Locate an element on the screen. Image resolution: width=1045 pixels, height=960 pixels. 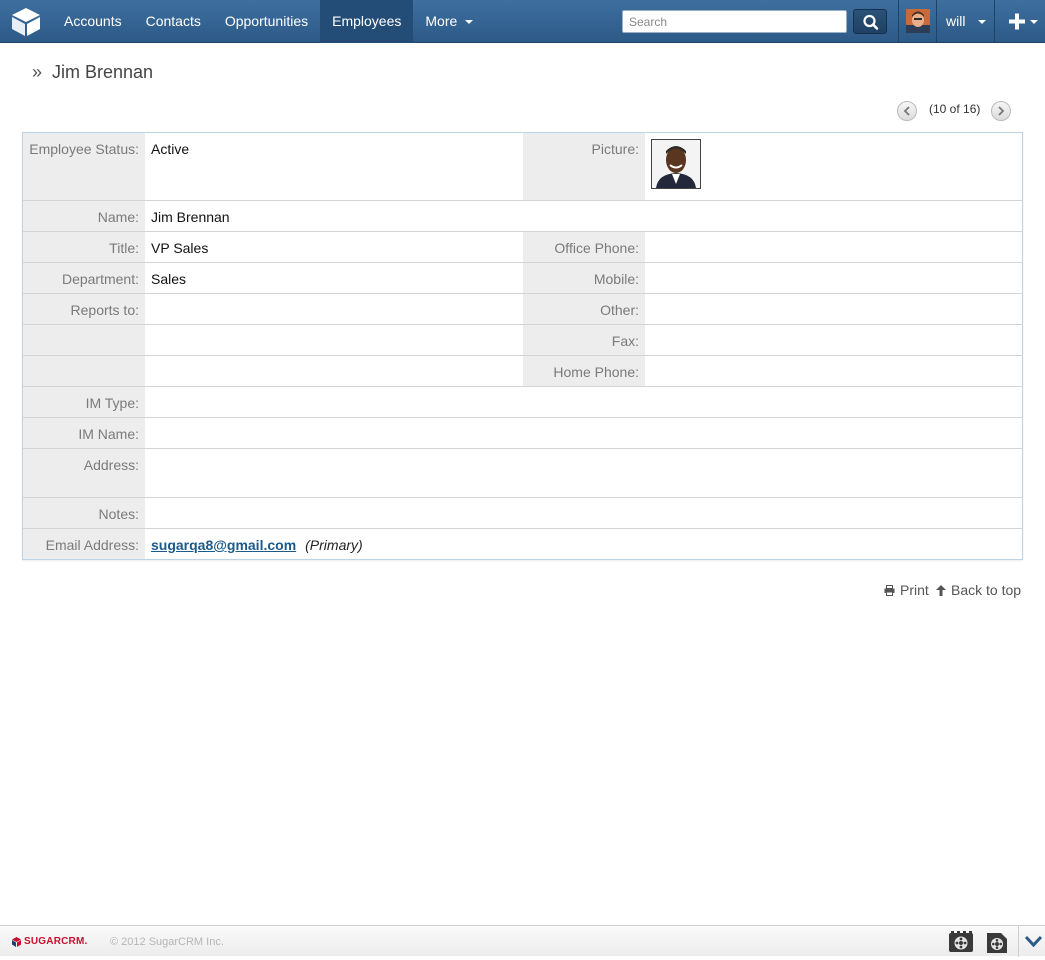
field-label: Reports to: is located at coordinates (84, 309).